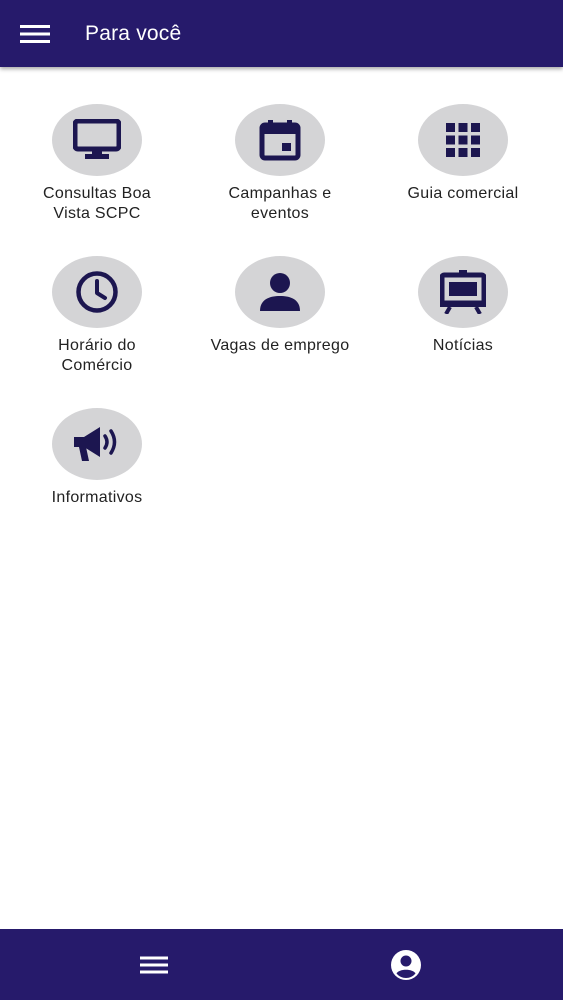 The image size is (563, 1000). I want to click on top-app-bar: Para você, so click(281, 33).